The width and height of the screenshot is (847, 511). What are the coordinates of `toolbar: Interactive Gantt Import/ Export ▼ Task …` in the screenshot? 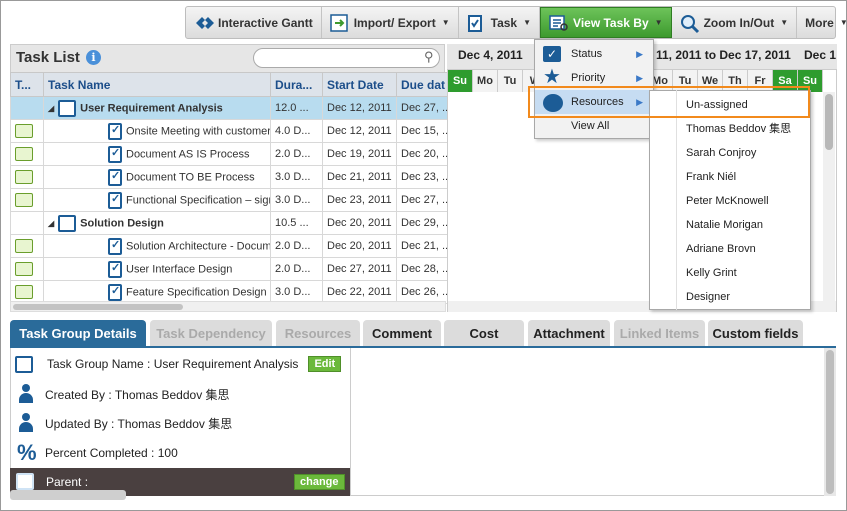 It's located at (516, 22).